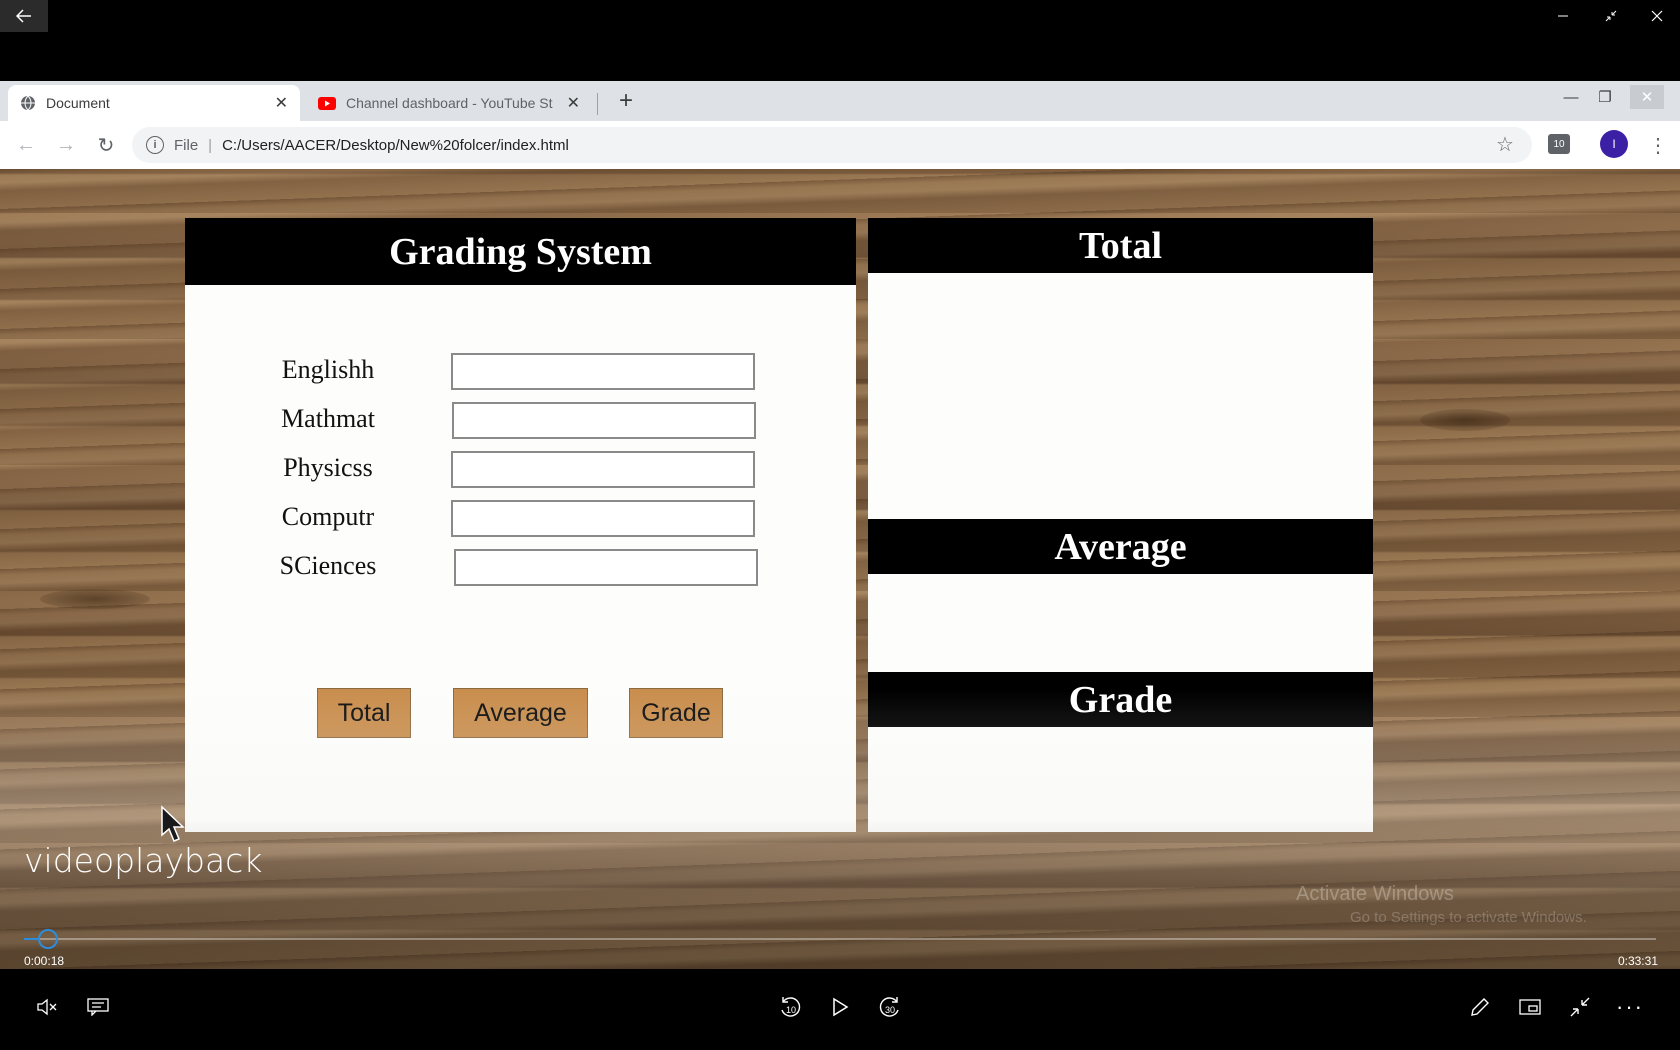 The width and height of the screenshot is (1680, 1050). I want to click on close-button, so click(1657, 16).